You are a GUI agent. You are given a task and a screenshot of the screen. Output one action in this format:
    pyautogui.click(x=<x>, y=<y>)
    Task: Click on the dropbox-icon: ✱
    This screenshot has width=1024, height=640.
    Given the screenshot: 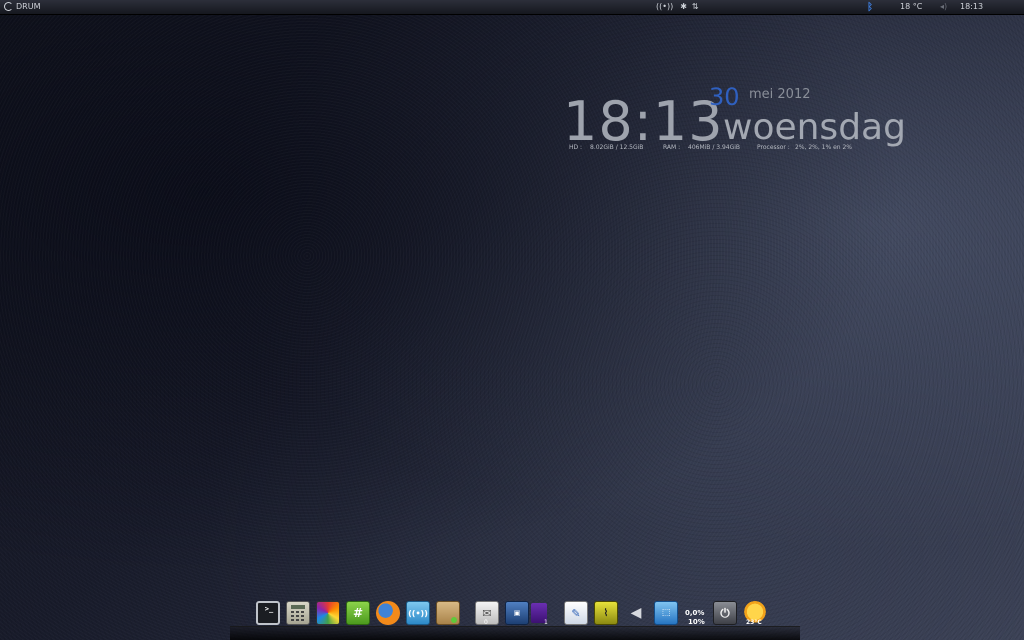 What is the action you would take?
    pyautogui.click(x=683, y=6)
    